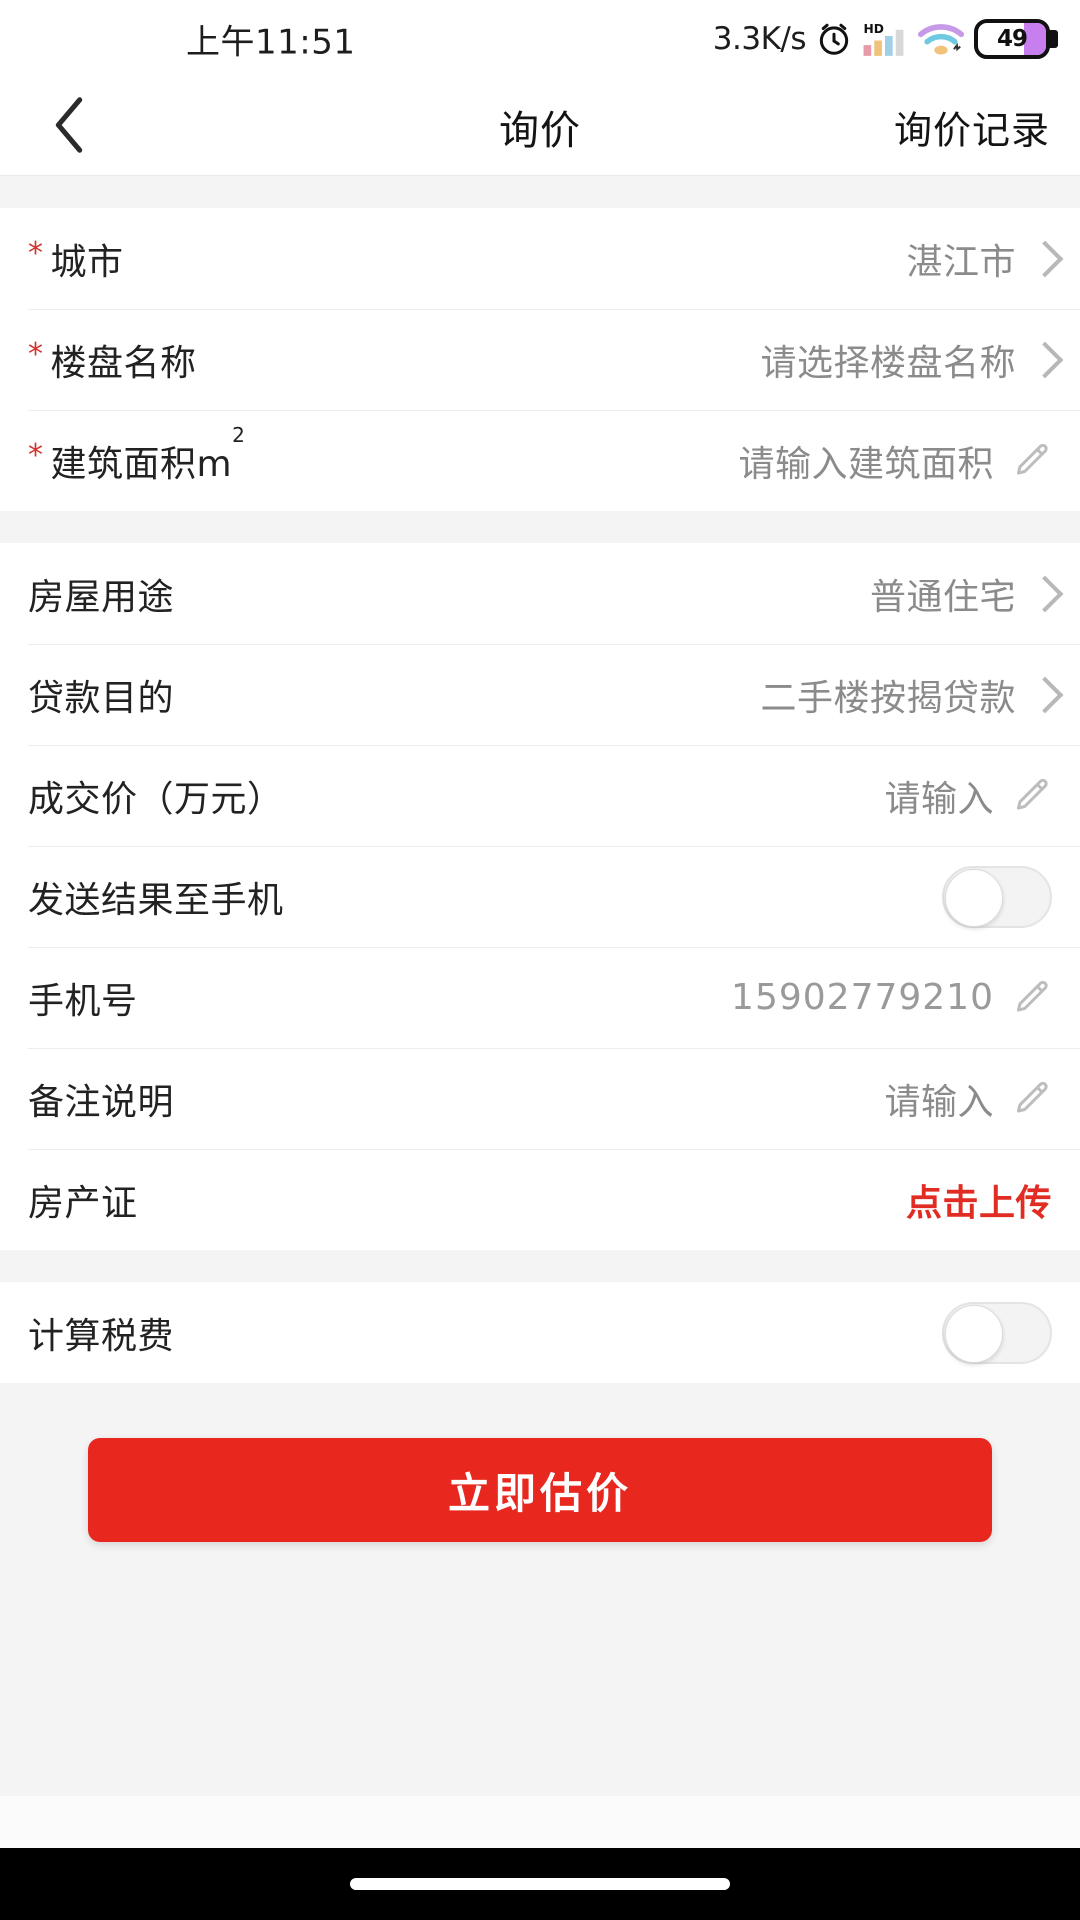 The width and height of the screenshot is (1080, 1920). Describe the element at coordinates (972, 126) in the screenshot. I see `inquiry-records-button: 询价记录` at that location.